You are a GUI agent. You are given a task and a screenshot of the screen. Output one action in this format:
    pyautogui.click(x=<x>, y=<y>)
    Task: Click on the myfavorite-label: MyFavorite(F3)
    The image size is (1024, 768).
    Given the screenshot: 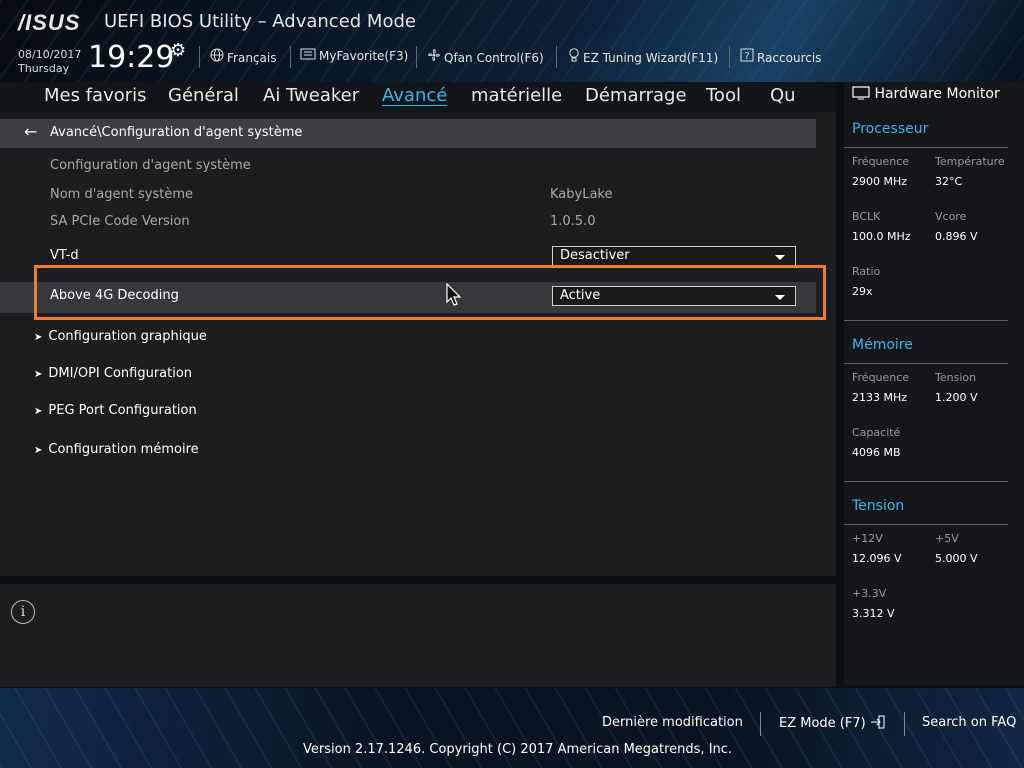 What is the action you would take?
    pyautogui.click(x=364, y=56)
    